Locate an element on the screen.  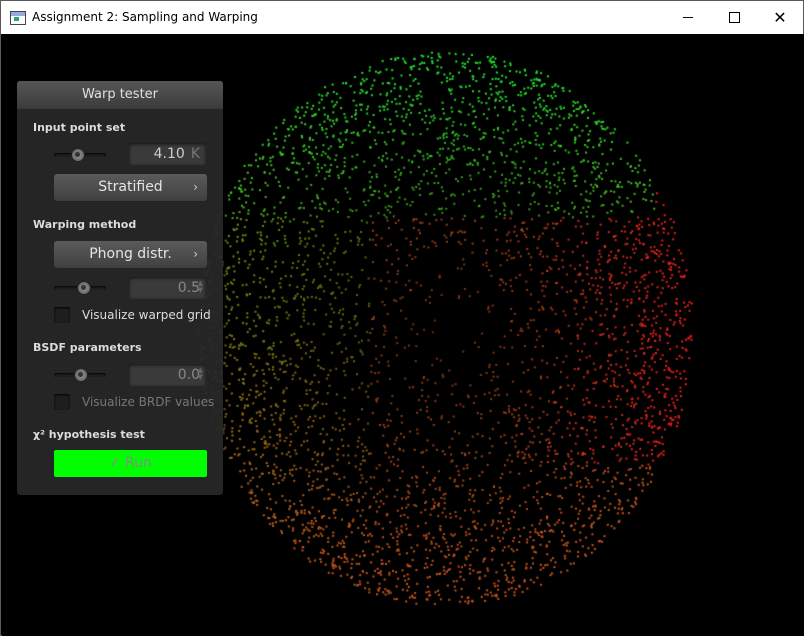
warping-method-label: Warping method is located at coordinates (85, 224).